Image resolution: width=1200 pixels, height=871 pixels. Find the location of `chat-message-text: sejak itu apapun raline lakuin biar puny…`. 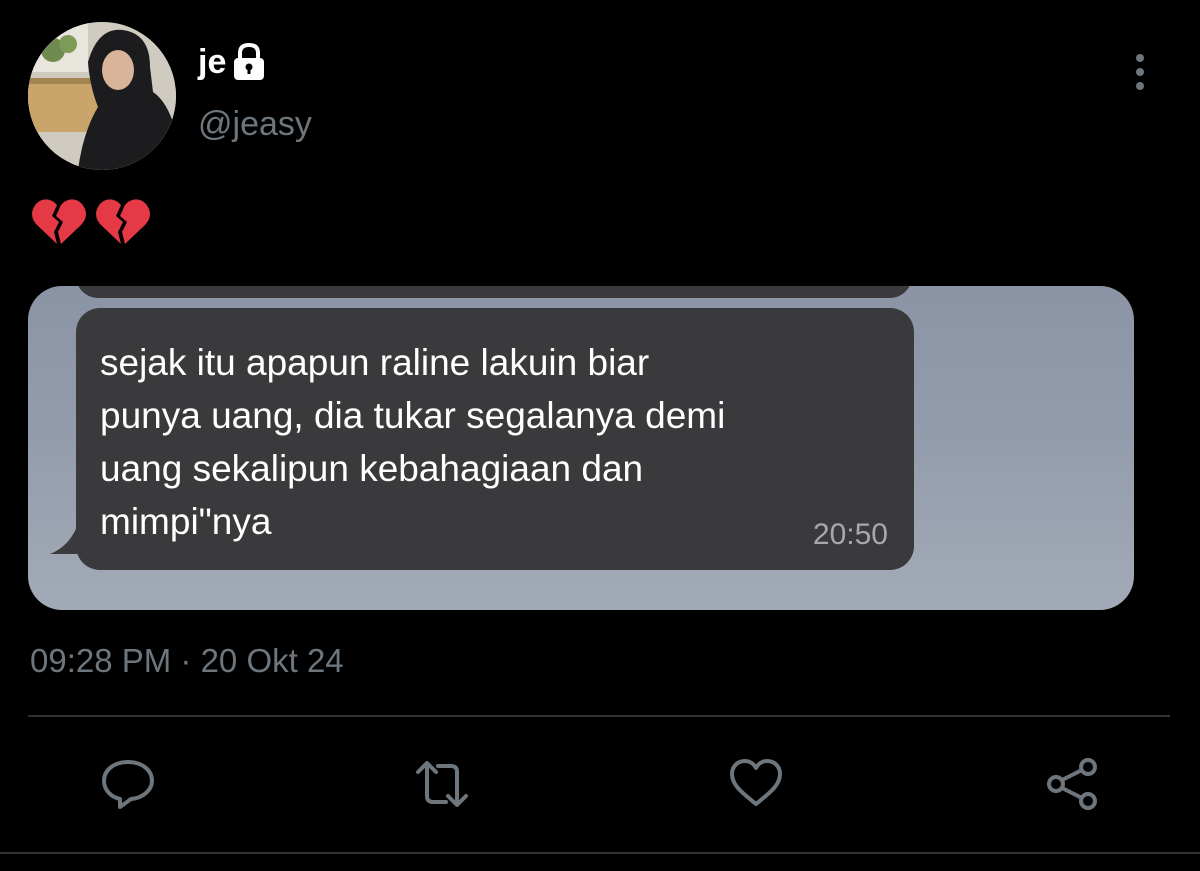

chat-message-text: sejak itu apapun raline lakuin biar puny… is located at coordinates (413, 442).